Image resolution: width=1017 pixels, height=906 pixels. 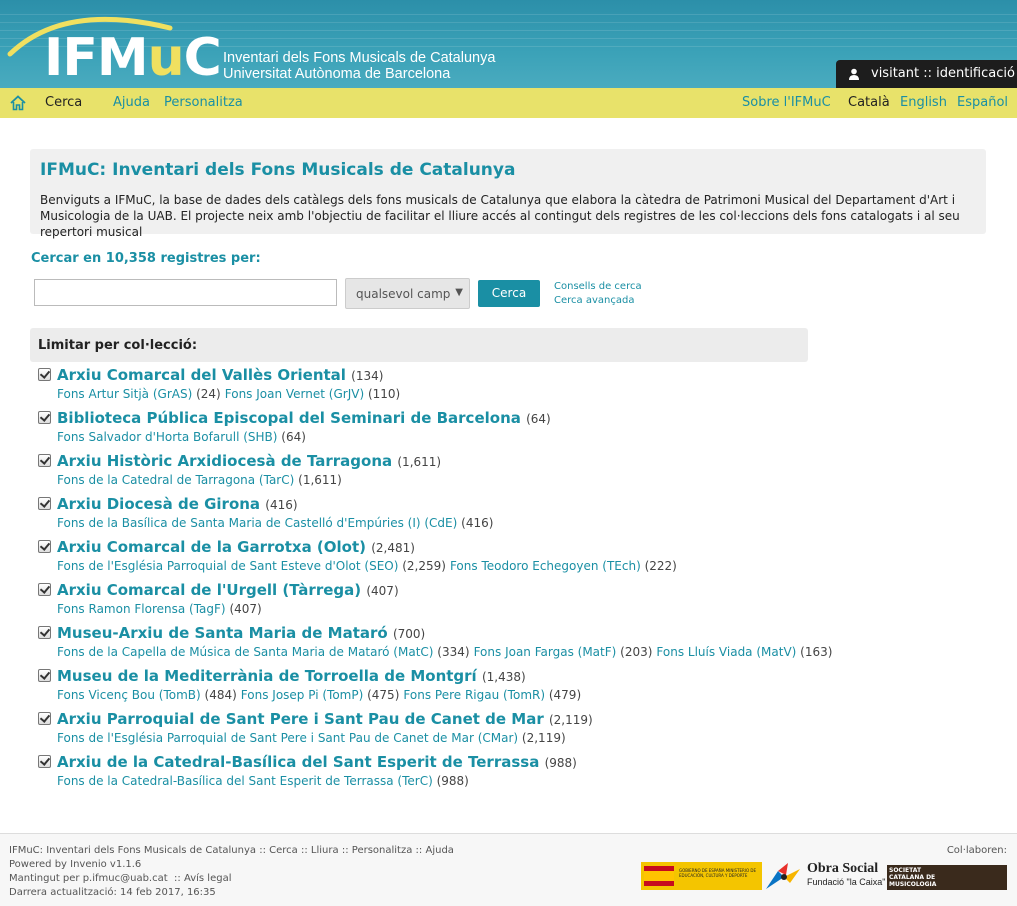 I want to click on lang-catala: Català, so click(x=869, y=103).